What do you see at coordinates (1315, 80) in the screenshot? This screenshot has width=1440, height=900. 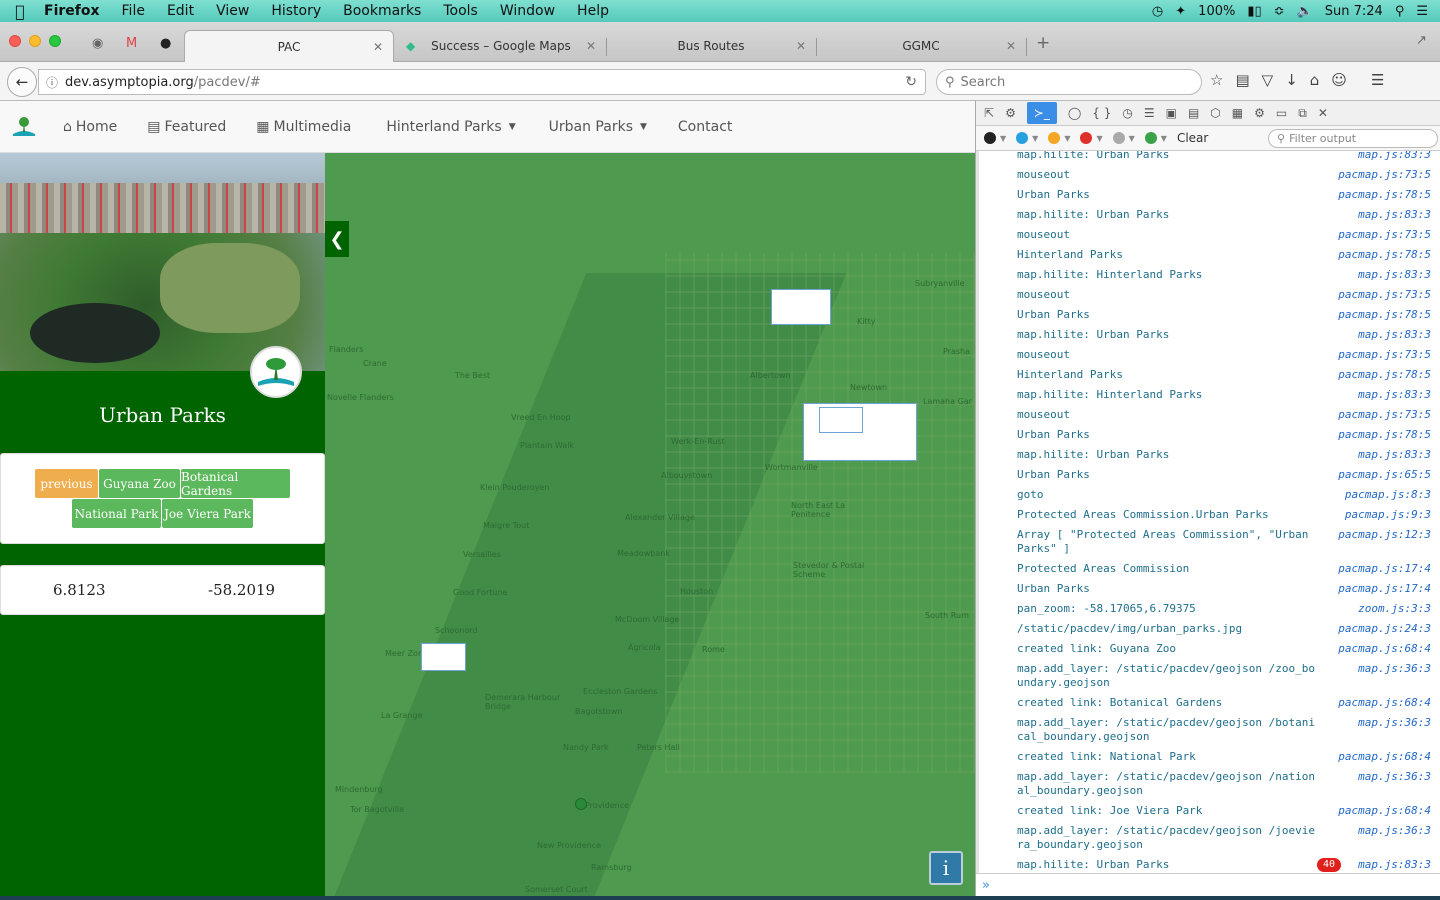 I see `home-icon: ⌂` at bounding box center [1315, 80].